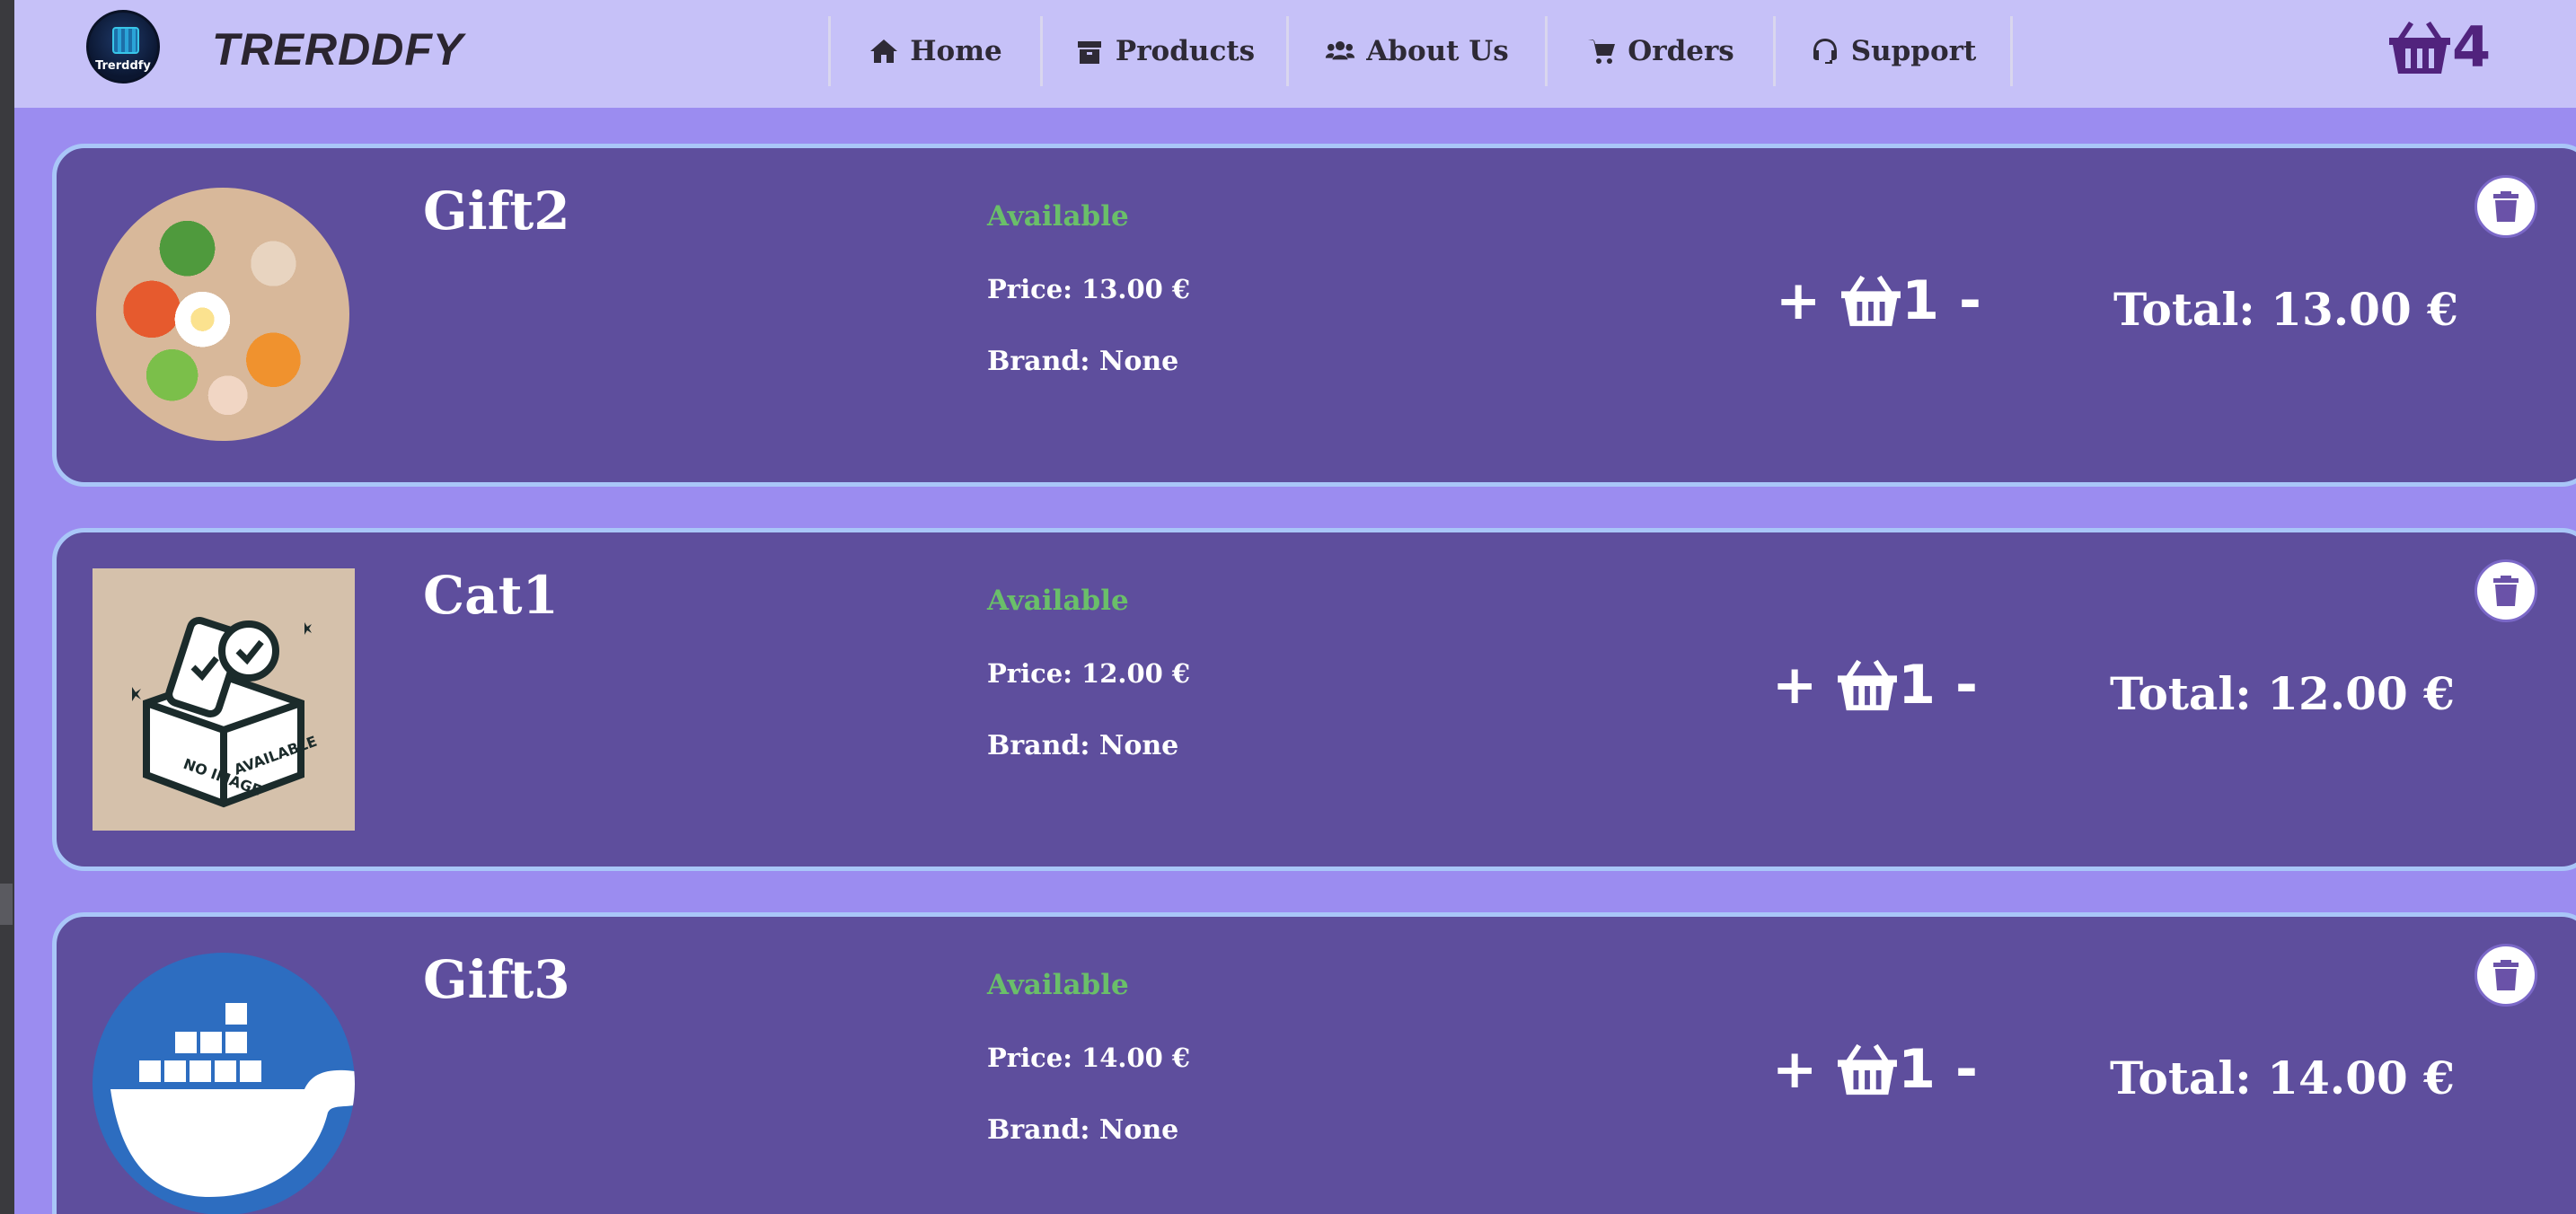  I want to click on item-total: Total: 12.00 €, so click(2282, 693).